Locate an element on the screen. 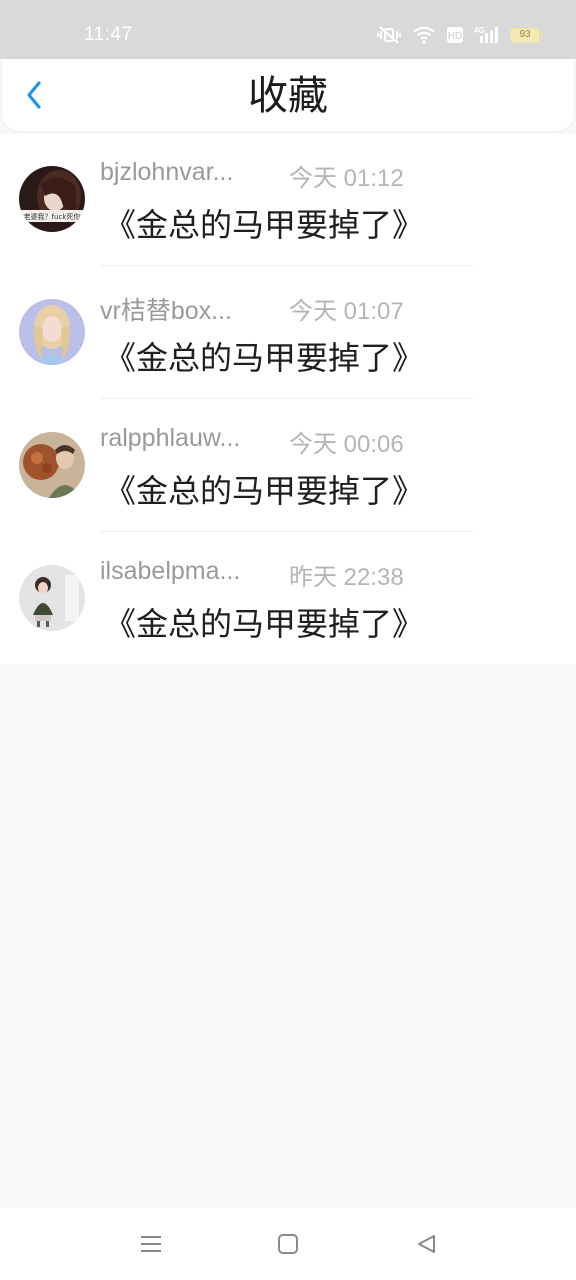  hd-icon: HD is located at coordinates (455, 35).